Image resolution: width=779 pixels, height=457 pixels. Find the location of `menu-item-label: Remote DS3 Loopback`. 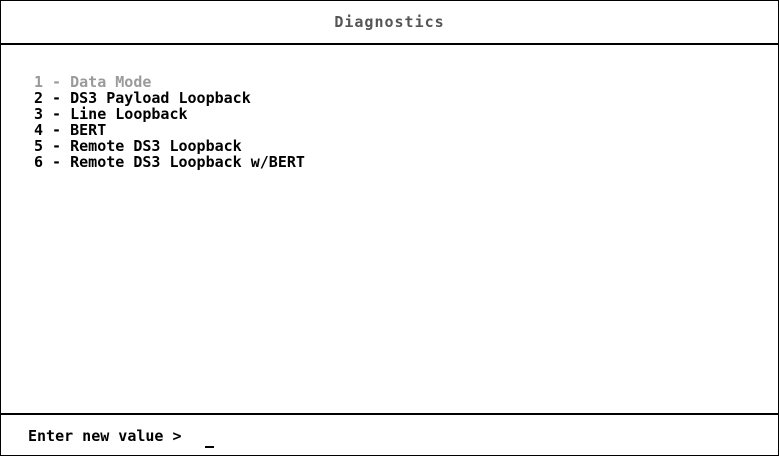

menu-item-label: Remote DS3 Loopback is located at coordinates (156, 146).